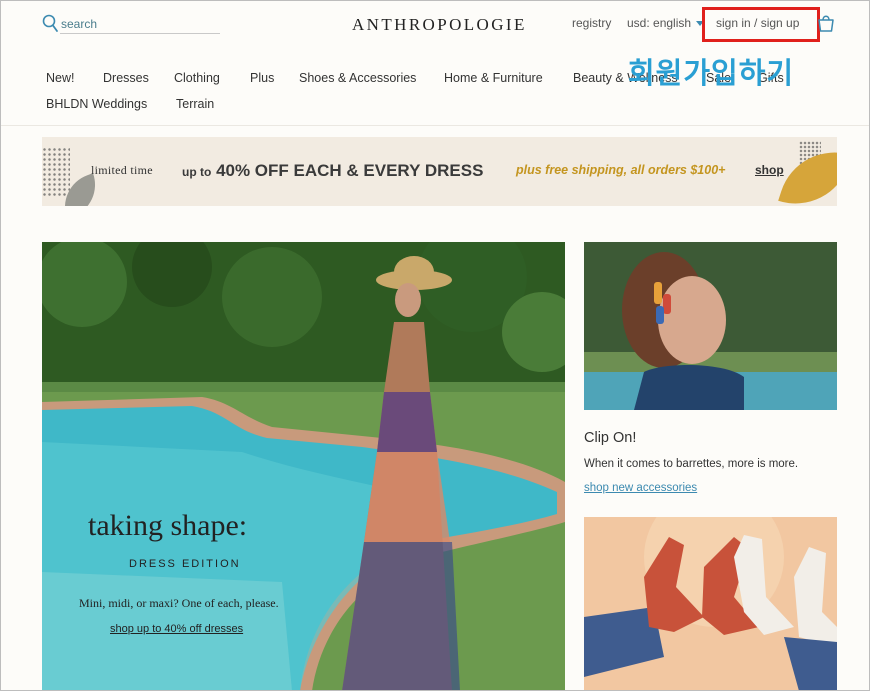 The image size is (870, 691). I want to click on shopping-bag-icon, so click(826, 23).